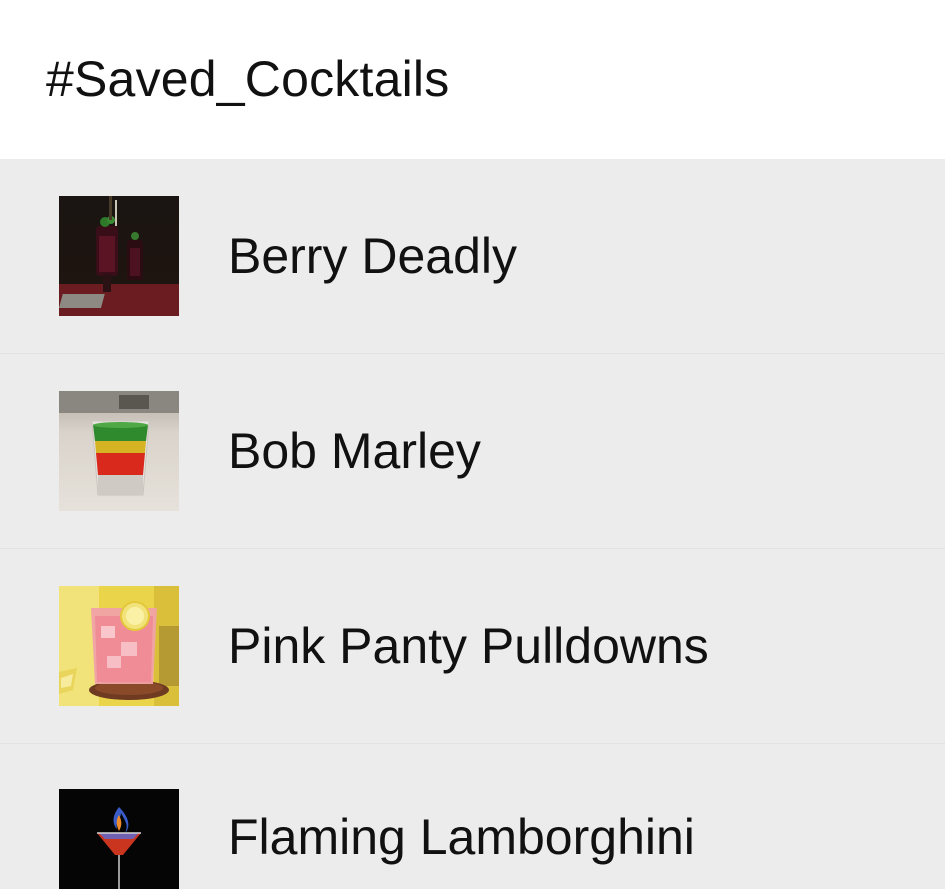 The width and height of the screenshot is (945, 889). Describe the element at coordinates (461, 837) in the screenshot. I see `cocktail-name: Flaming Lamborghini` at that location.